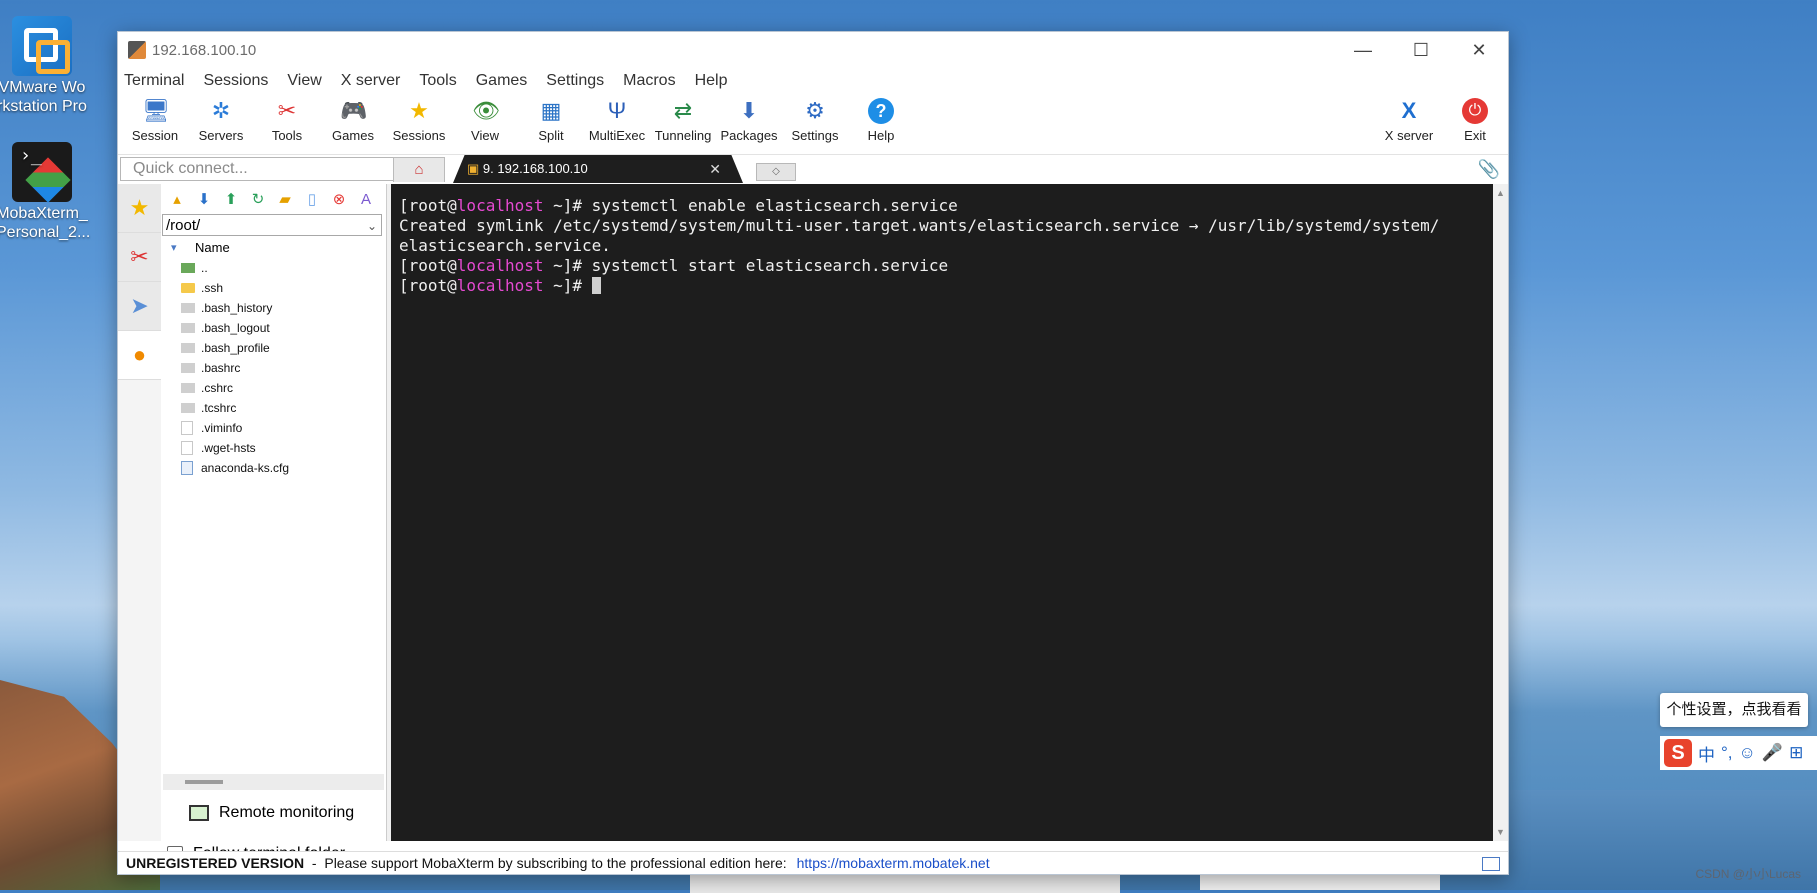 The height and width of the screenshot is (893, 1817). I want to click on ime-chinese-mode: 中, so click(1706, 753).